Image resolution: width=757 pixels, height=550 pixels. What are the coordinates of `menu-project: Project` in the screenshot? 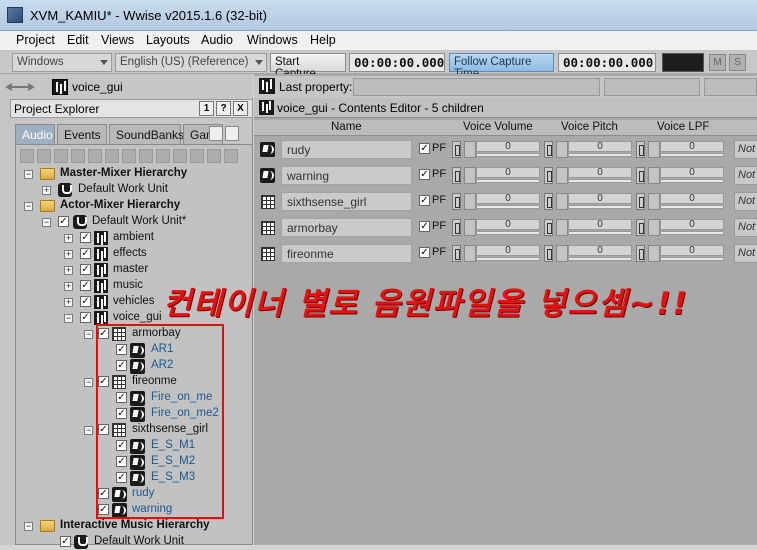 It's located at (35, 40).